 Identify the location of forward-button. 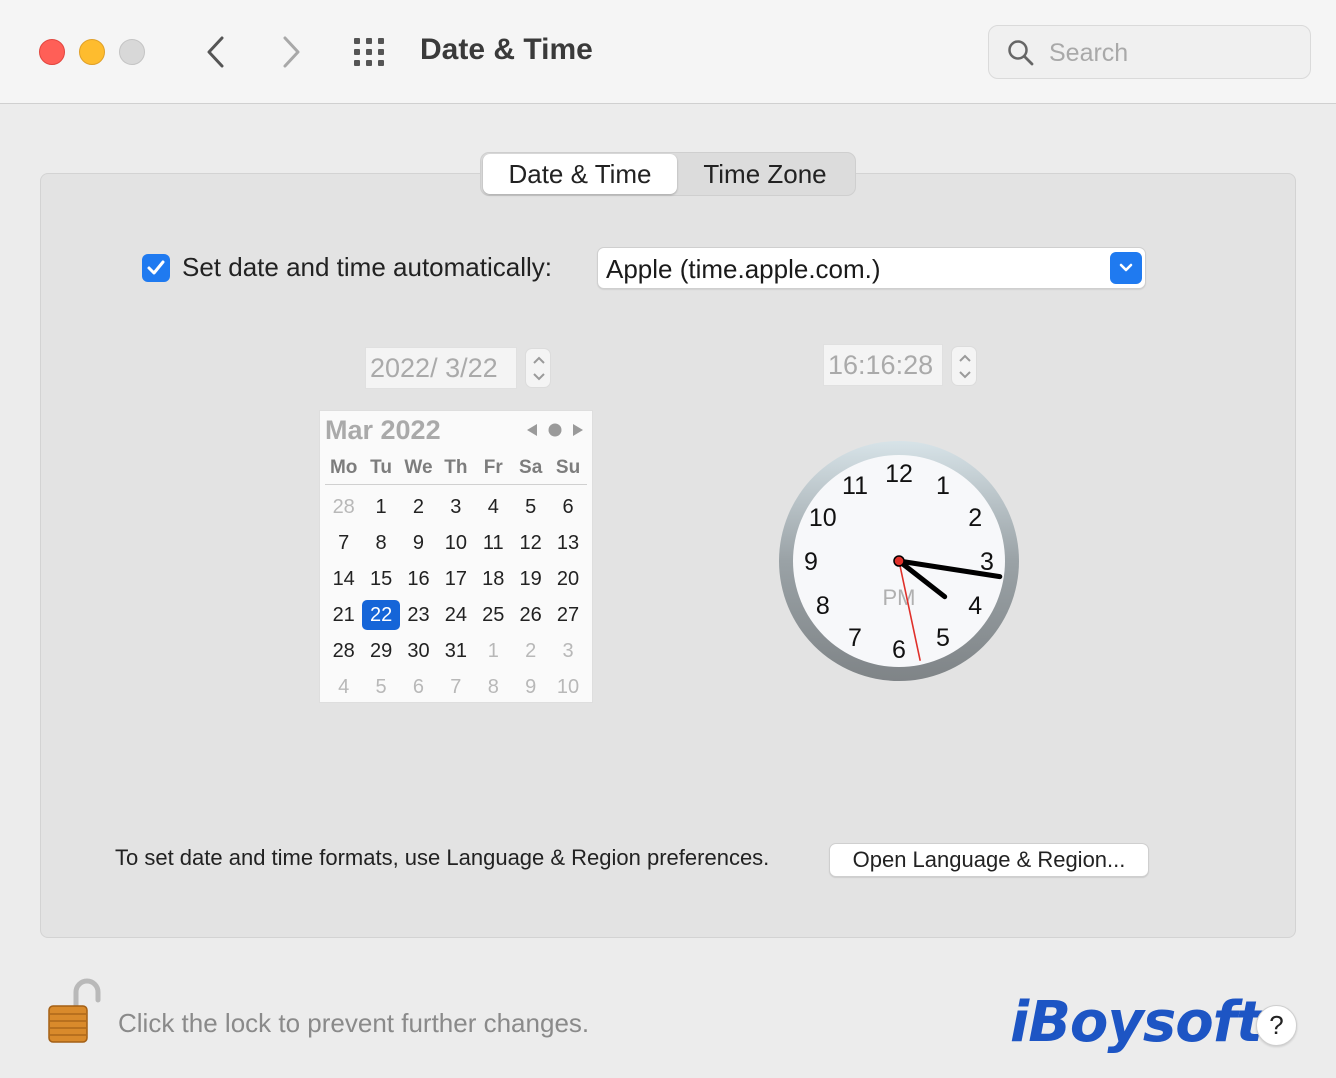
(291, 52).